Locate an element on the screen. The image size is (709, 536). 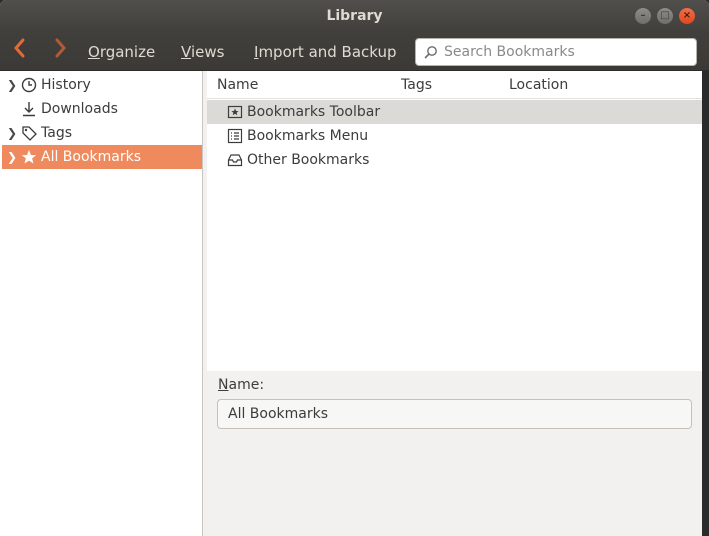
sidebar-item-label: All Bookmarks is located at coordinates (91, 157).